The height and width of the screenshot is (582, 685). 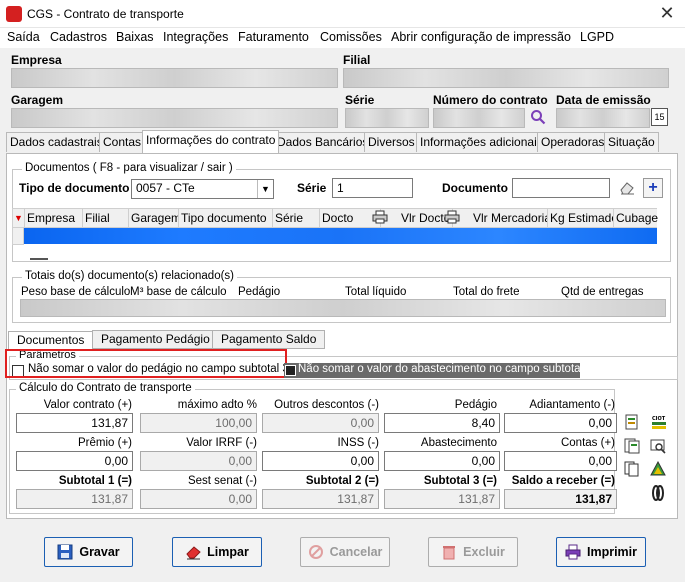 What do you see at coordinates (627, 188) in the screenshot?
I see `eraser-icon` at bounding box center [627, 188].